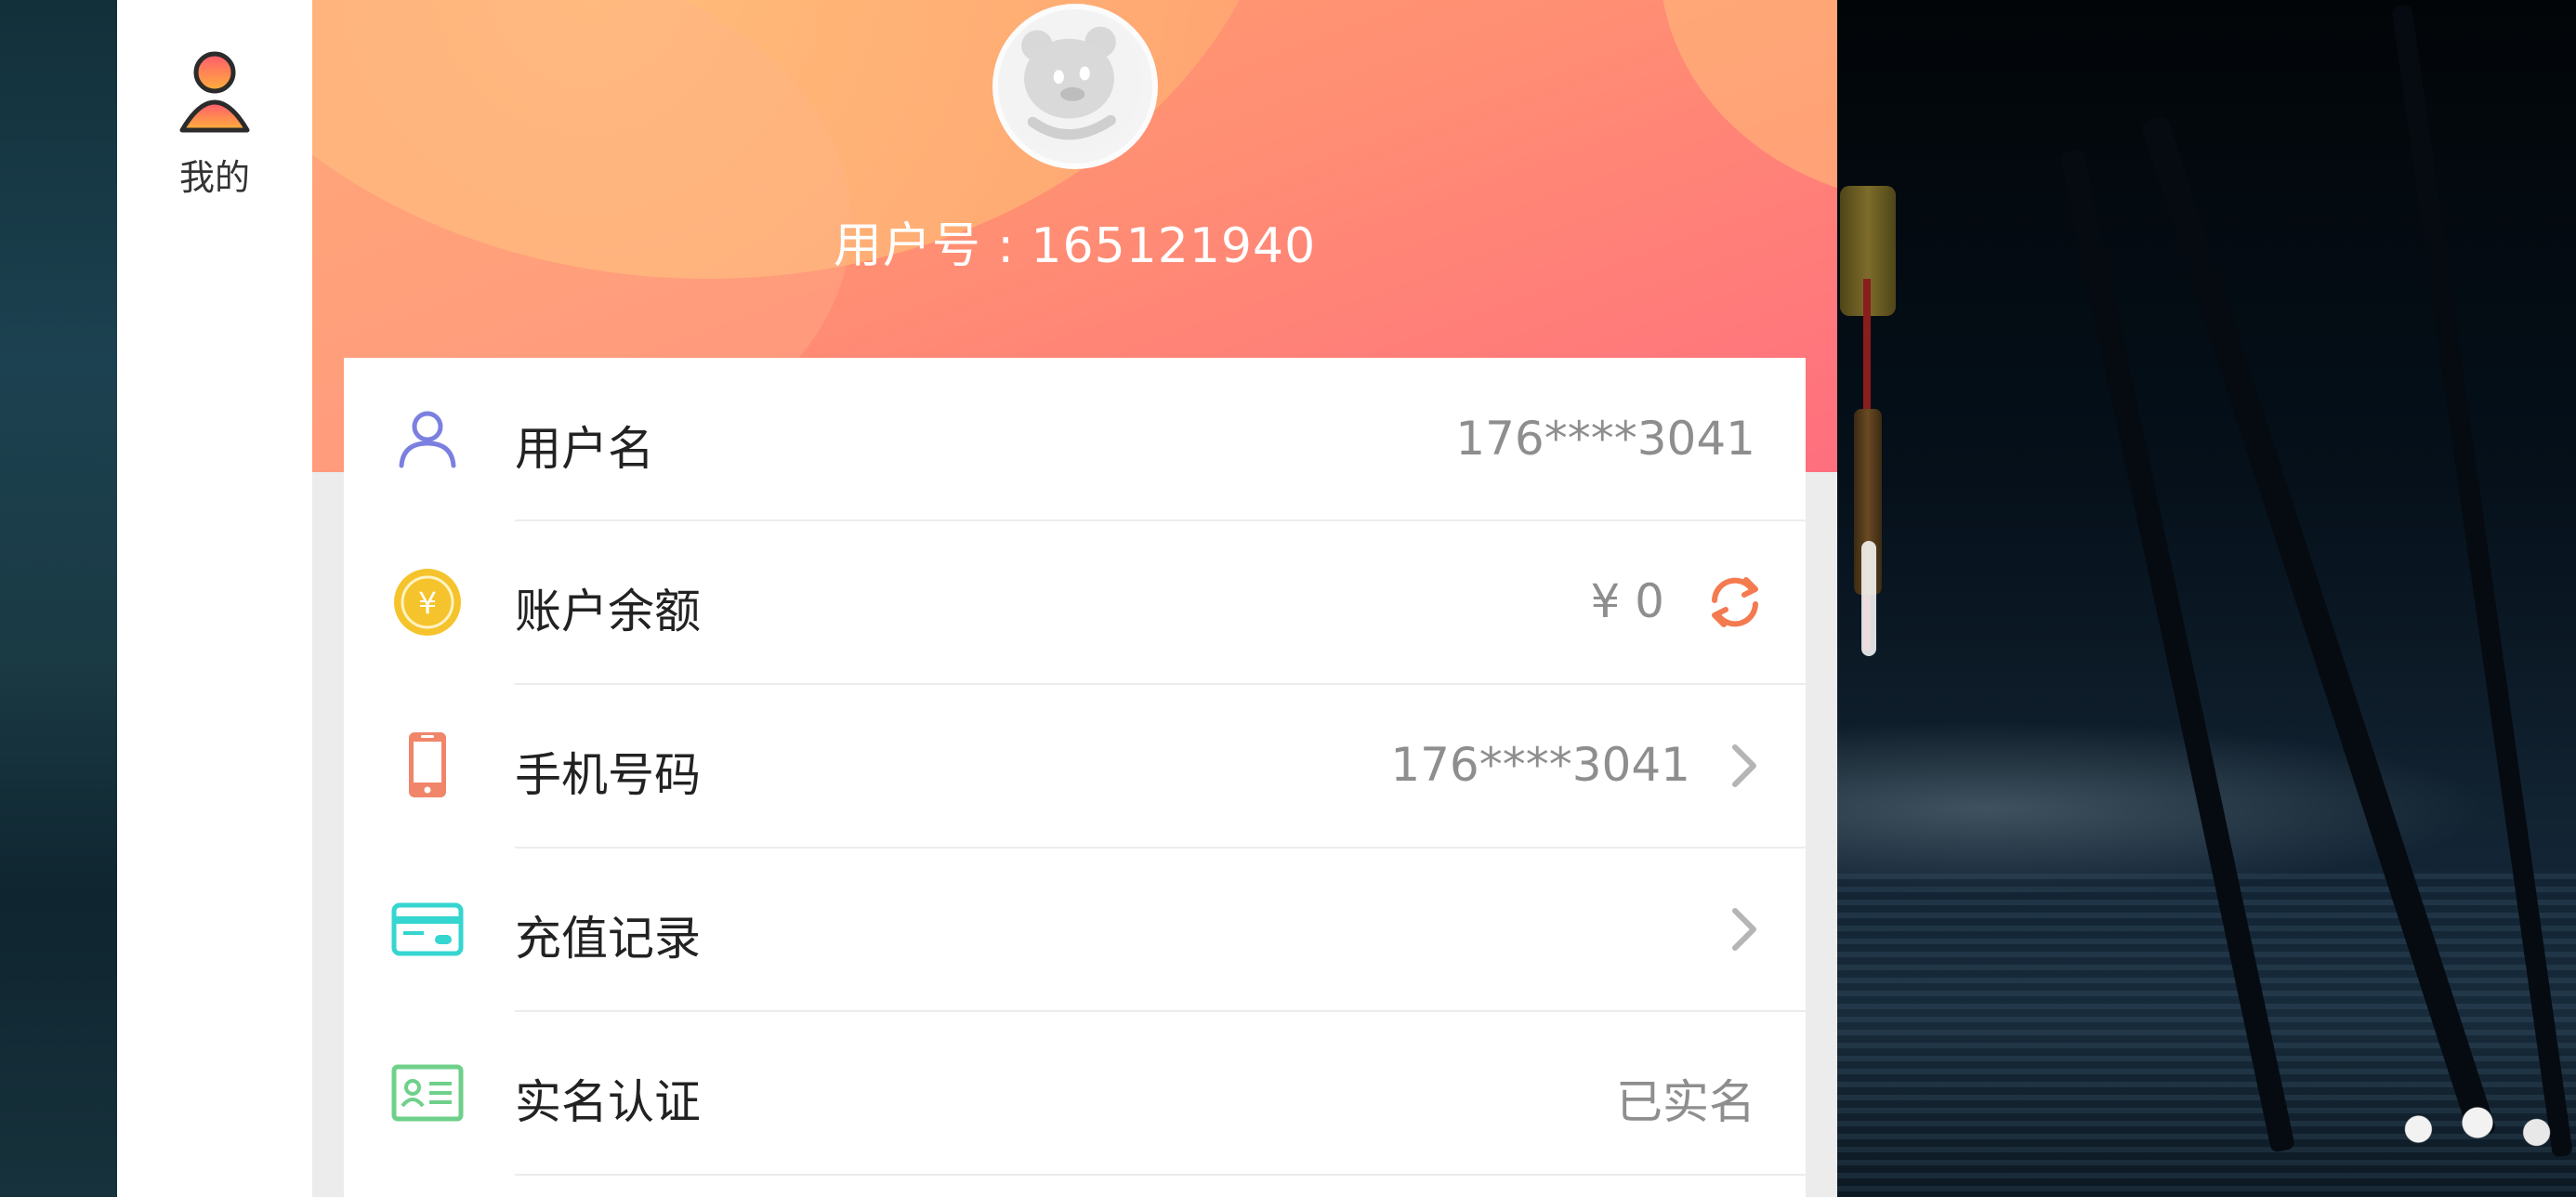 The height and width of the screenshot is (1197, 2576). I want to click on coin-icon: ¥, so click(427, 602).